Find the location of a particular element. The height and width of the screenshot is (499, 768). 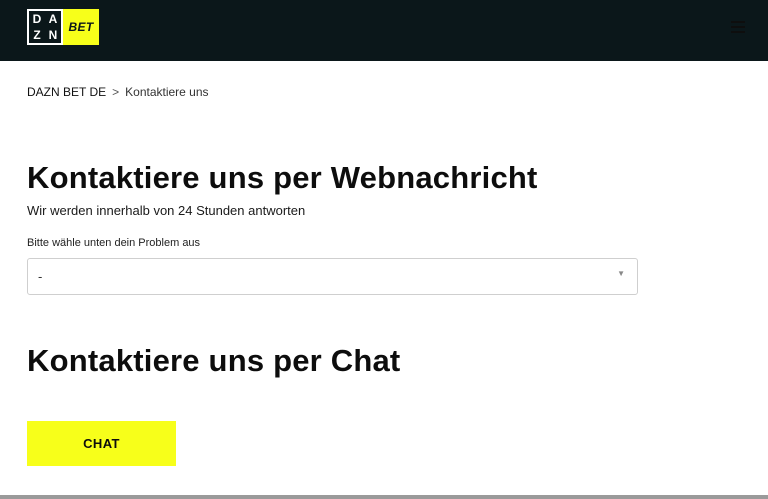

dazn-bet-logo: D A Z N BET is located at coordinates (63, 27).